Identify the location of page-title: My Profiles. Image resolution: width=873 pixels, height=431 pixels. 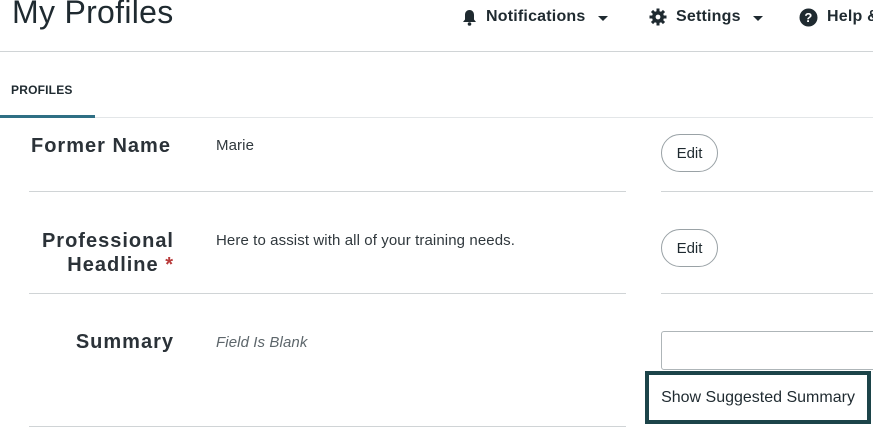
(93, 15).